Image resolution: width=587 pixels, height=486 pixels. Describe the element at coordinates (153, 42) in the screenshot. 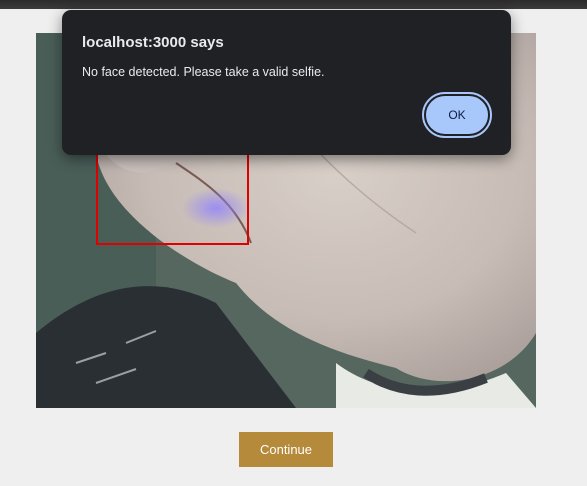

I see `dialog-title: localhost:3000 says` at that location.